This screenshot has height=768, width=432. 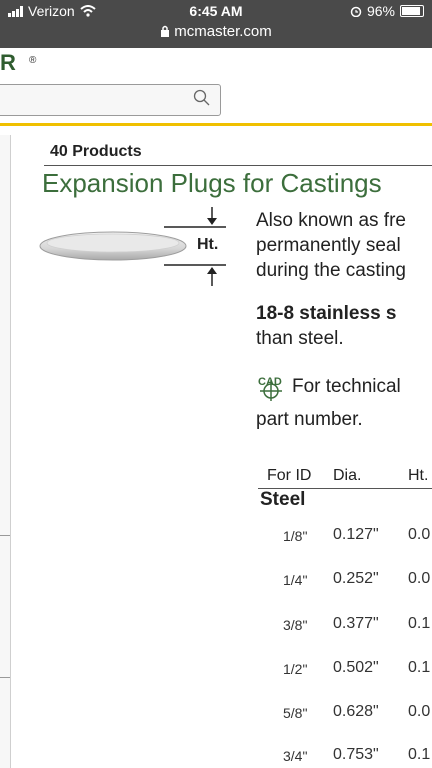 What do you see at coordinates (216, 124) in the screenshot?
I see `header-accent-bar` at bounding box center [216, 124].